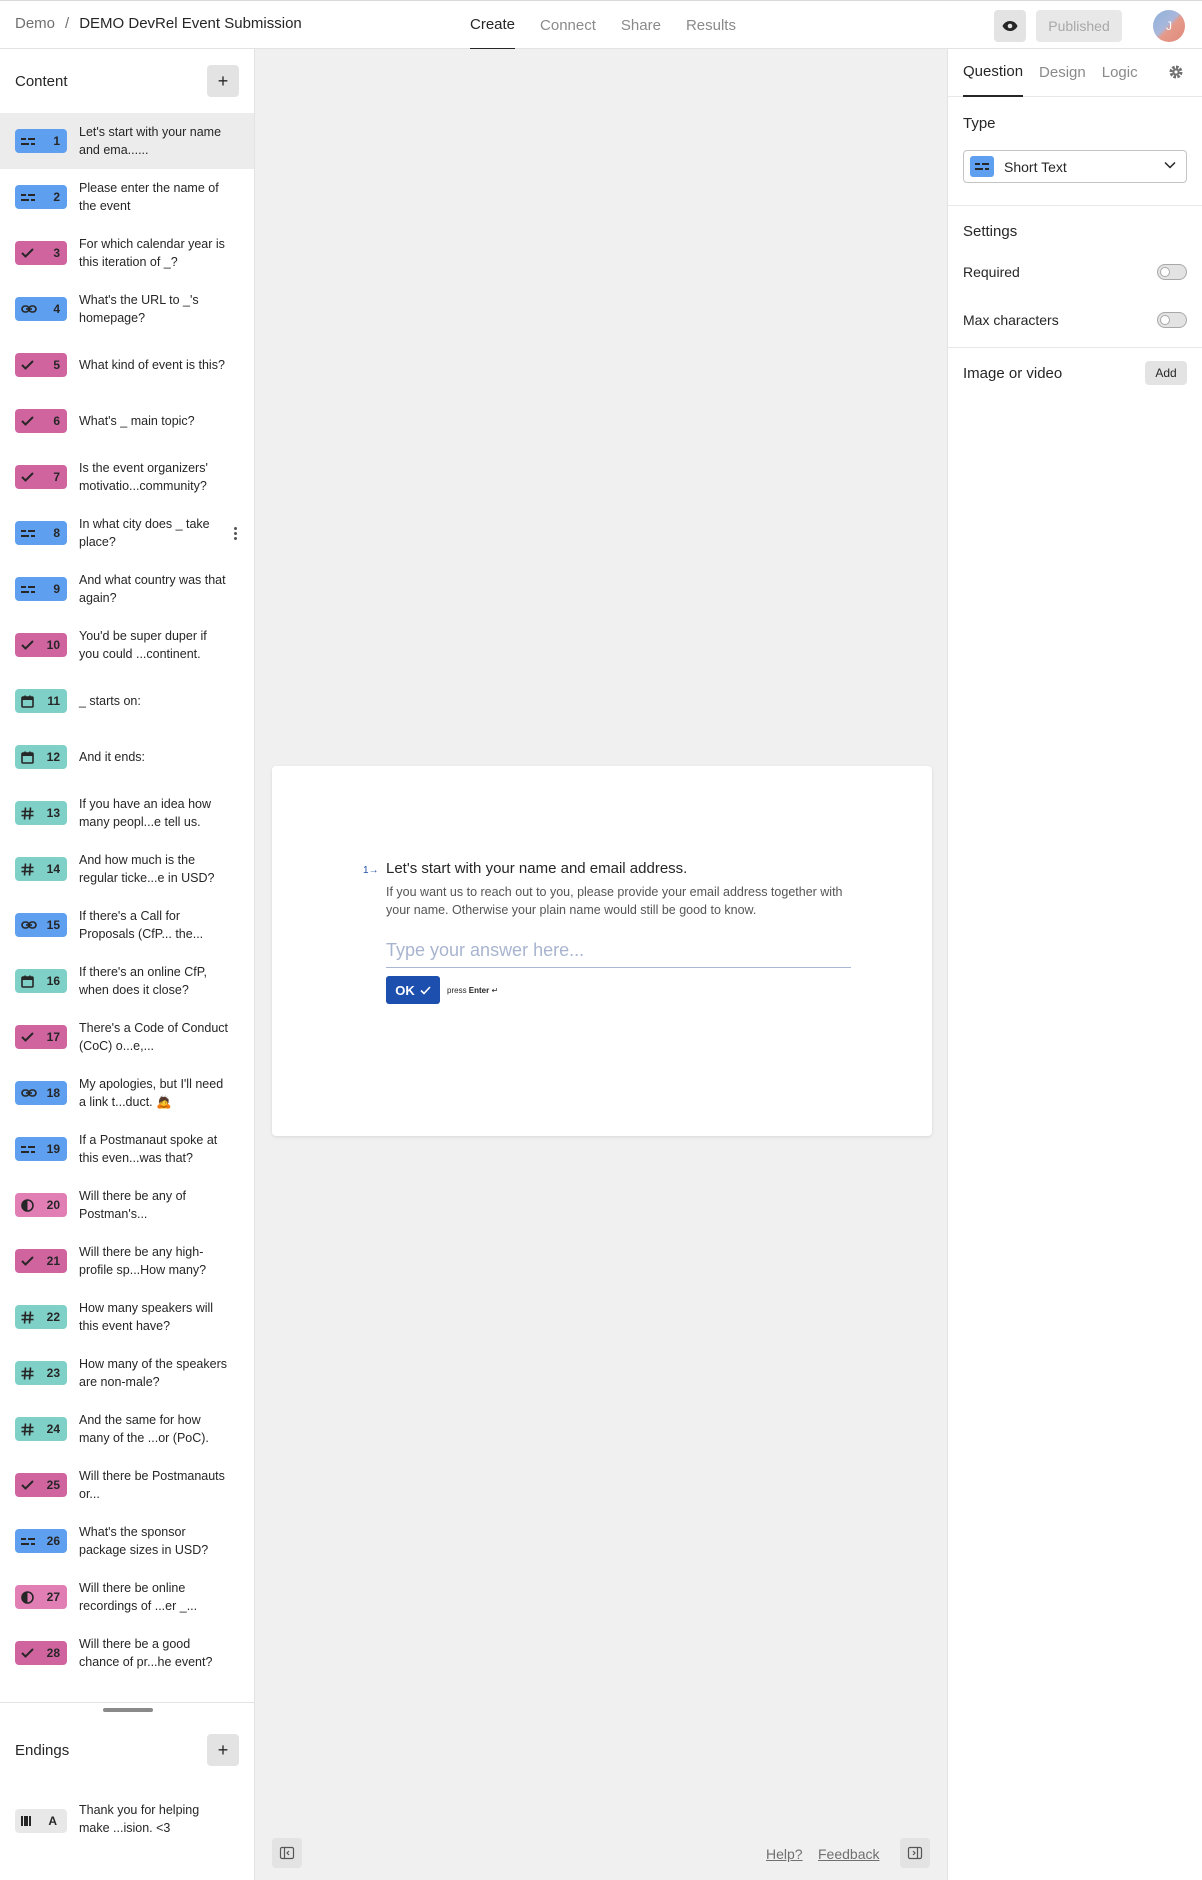 This screenshot has height=1880, width=1202. What do you see at coordinates (110, 701) in the screenshot?
I see `question-text: _ starts on:` at bounding box center [110, 701].